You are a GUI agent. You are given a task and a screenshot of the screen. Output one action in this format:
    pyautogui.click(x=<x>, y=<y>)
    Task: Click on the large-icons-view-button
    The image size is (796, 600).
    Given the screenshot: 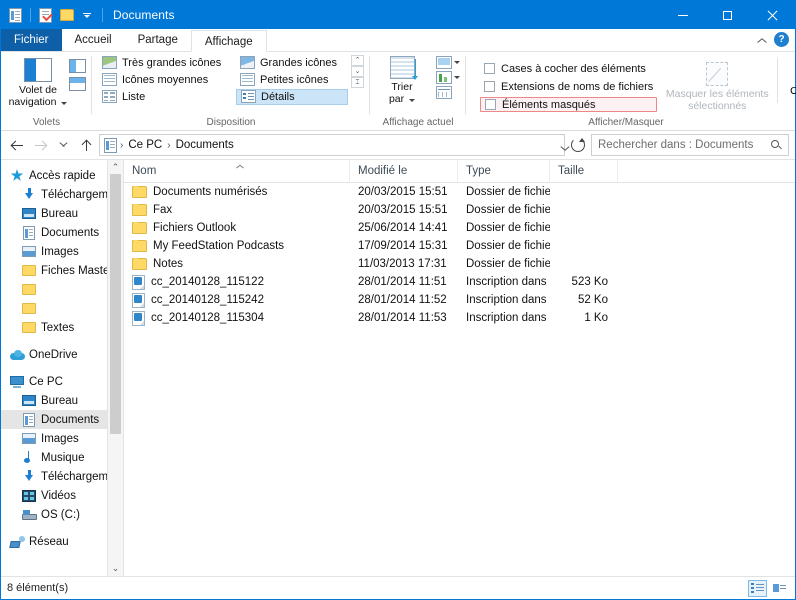 What is the action you would take?
    pyautogui.click(x=779, y=588)
    